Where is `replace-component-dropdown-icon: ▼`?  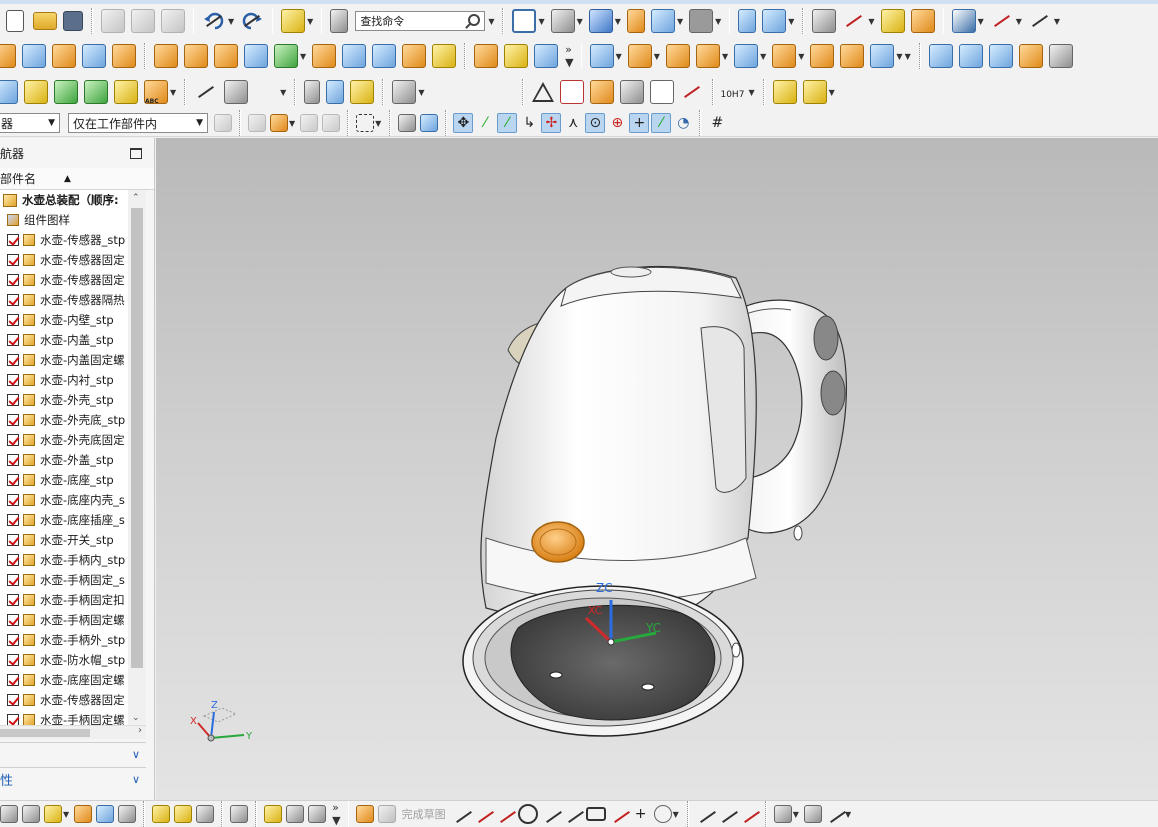 replace-component-dropdown-icon: ▼ is located at coordinates (763, 56).